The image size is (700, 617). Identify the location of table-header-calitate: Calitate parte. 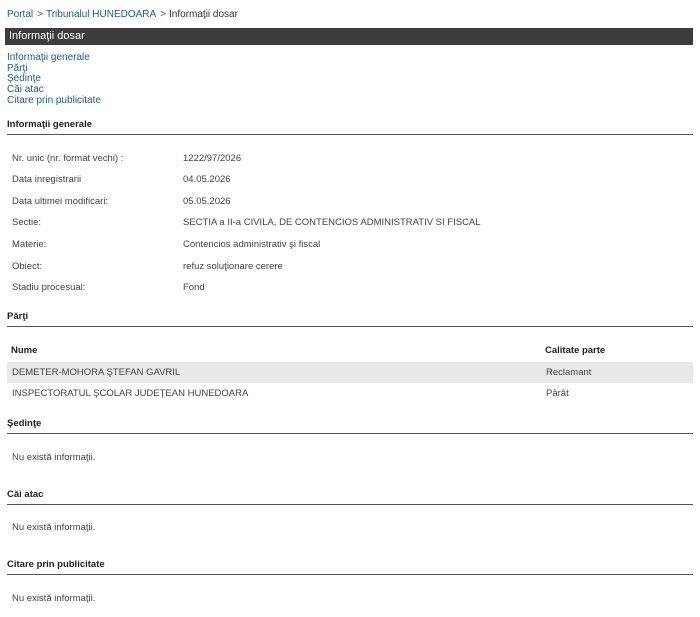
(575, 350).